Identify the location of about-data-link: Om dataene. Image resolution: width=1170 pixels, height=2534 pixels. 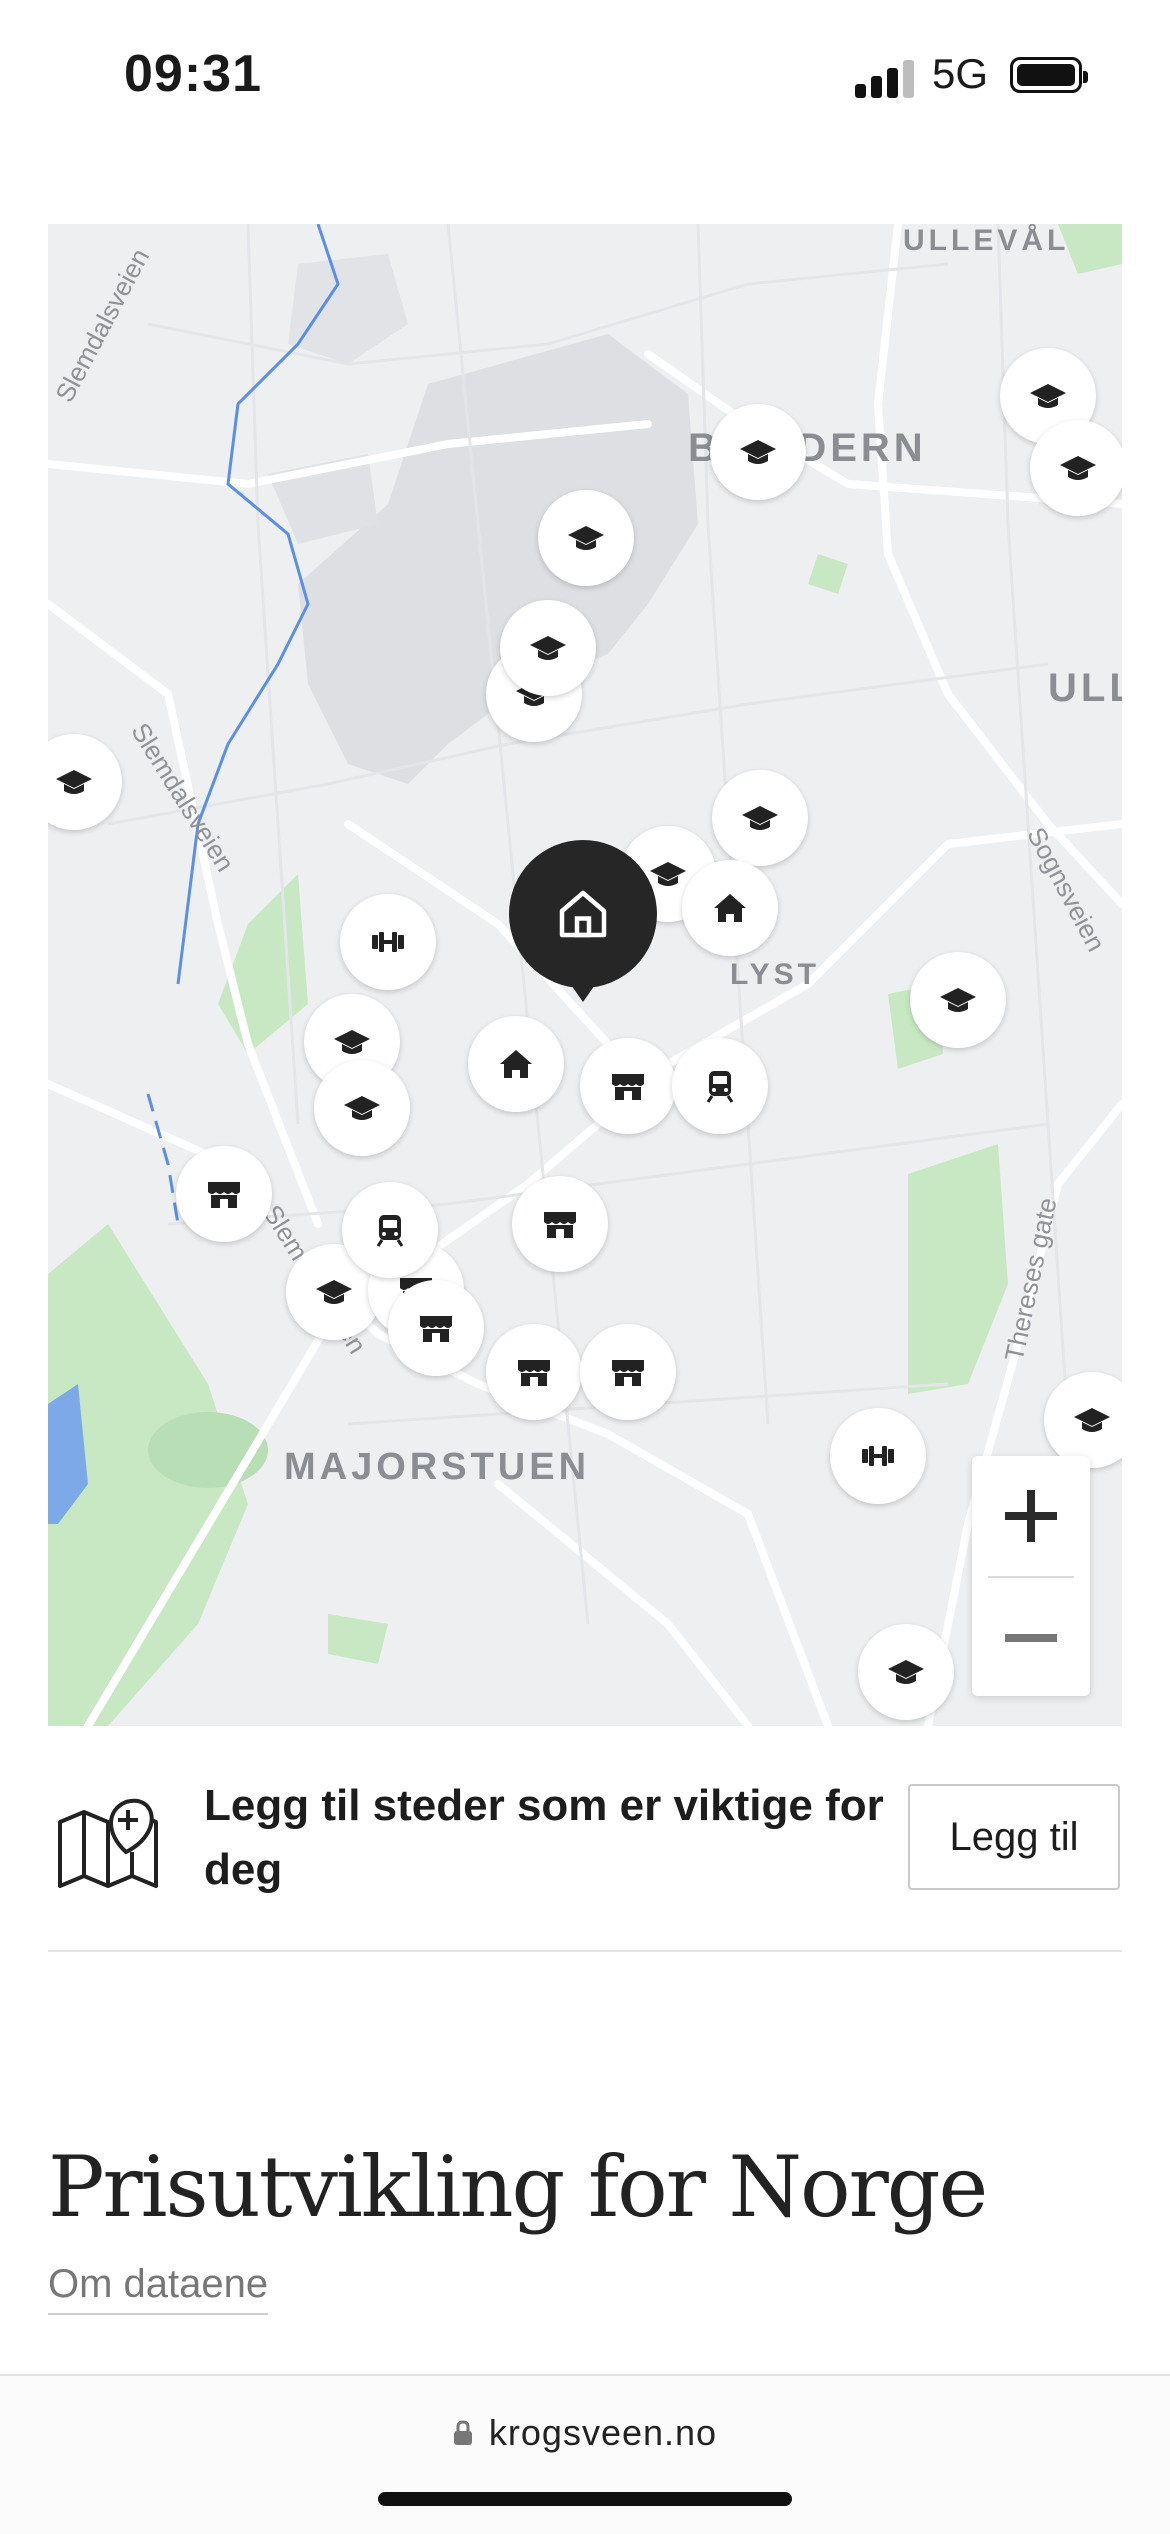
(158, 2288).